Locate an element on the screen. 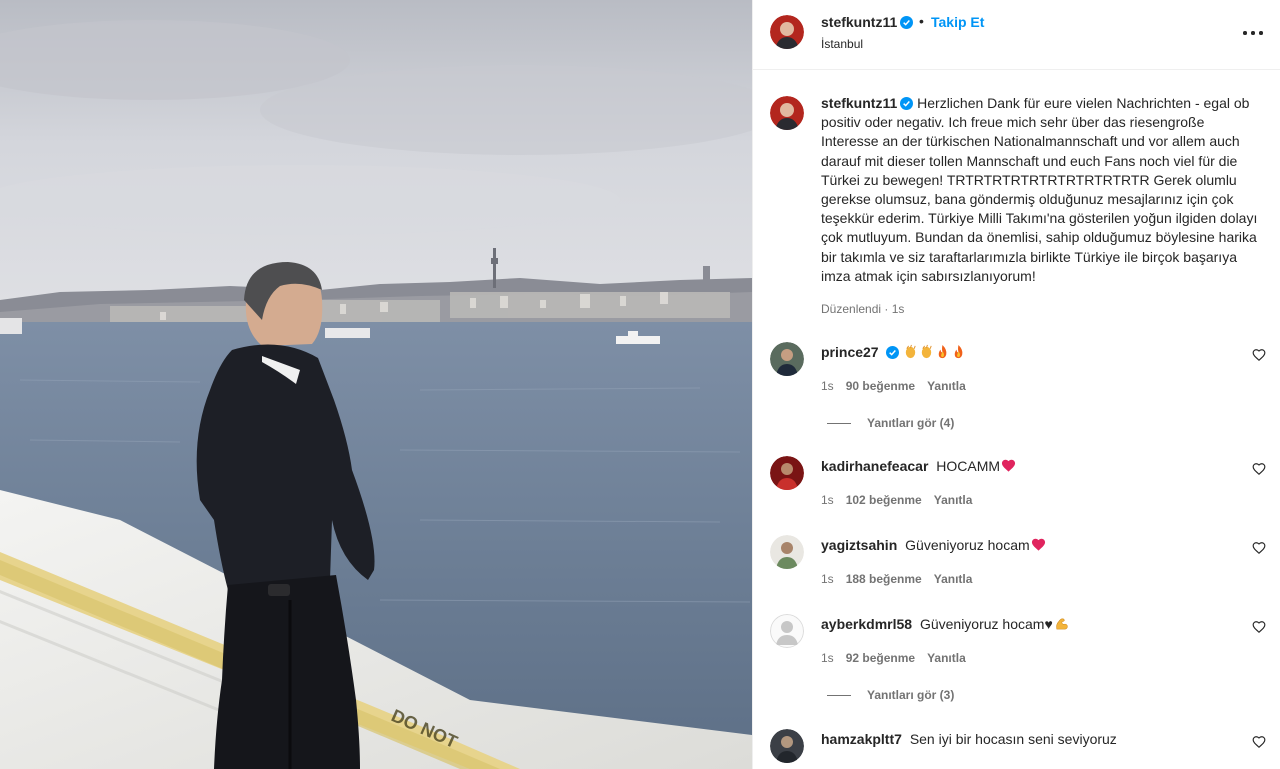  comment-text: Güveniyoruz hocam is located at coordinates (967, 545).